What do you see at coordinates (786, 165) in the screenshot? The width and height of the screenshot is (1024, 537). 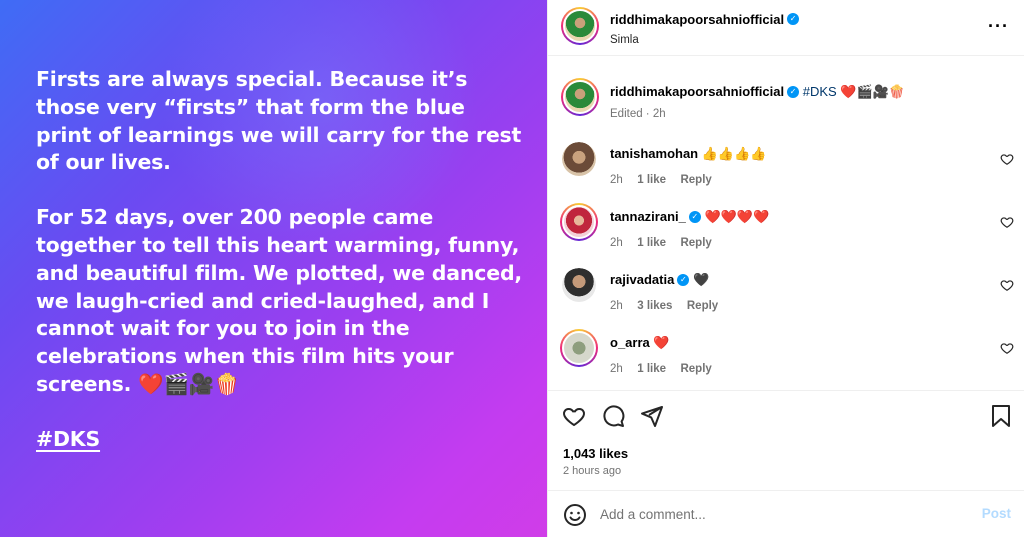 I see `comment-item: tanishamohan 👍👍👍👍 2h 1 like Reply` at bounding box center [786, 165].